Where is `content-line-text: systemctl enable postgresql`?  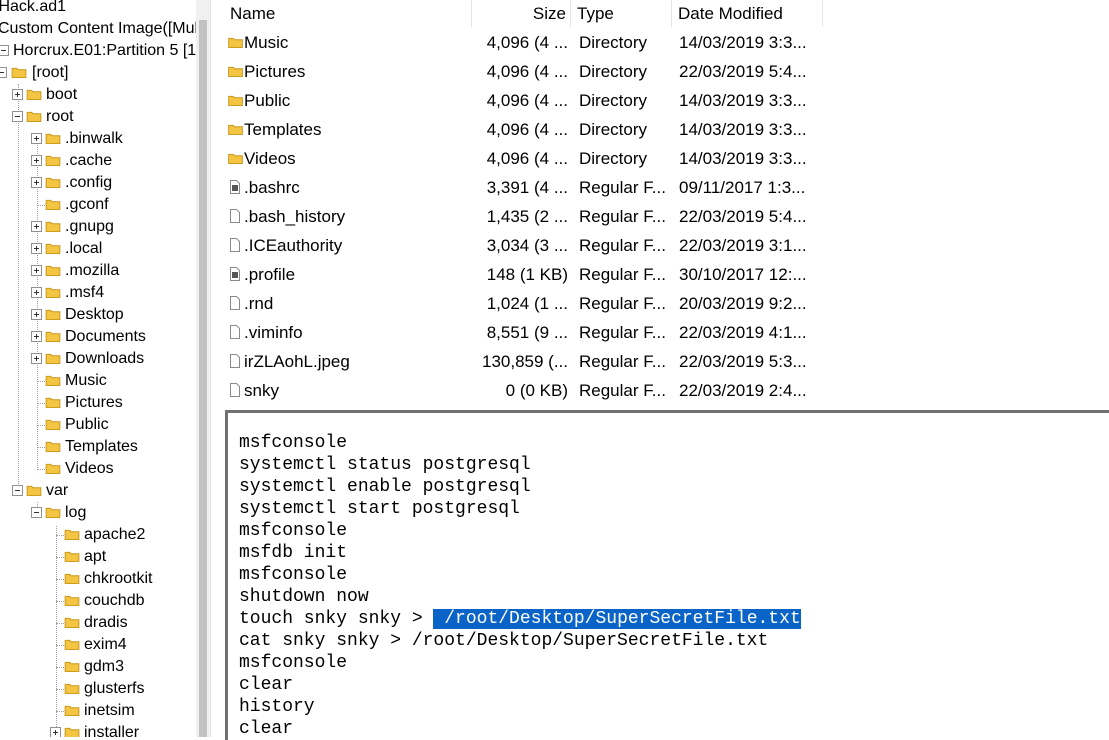
content-line-text: systemctl enable postgresql is located at coordinates (385, 487).